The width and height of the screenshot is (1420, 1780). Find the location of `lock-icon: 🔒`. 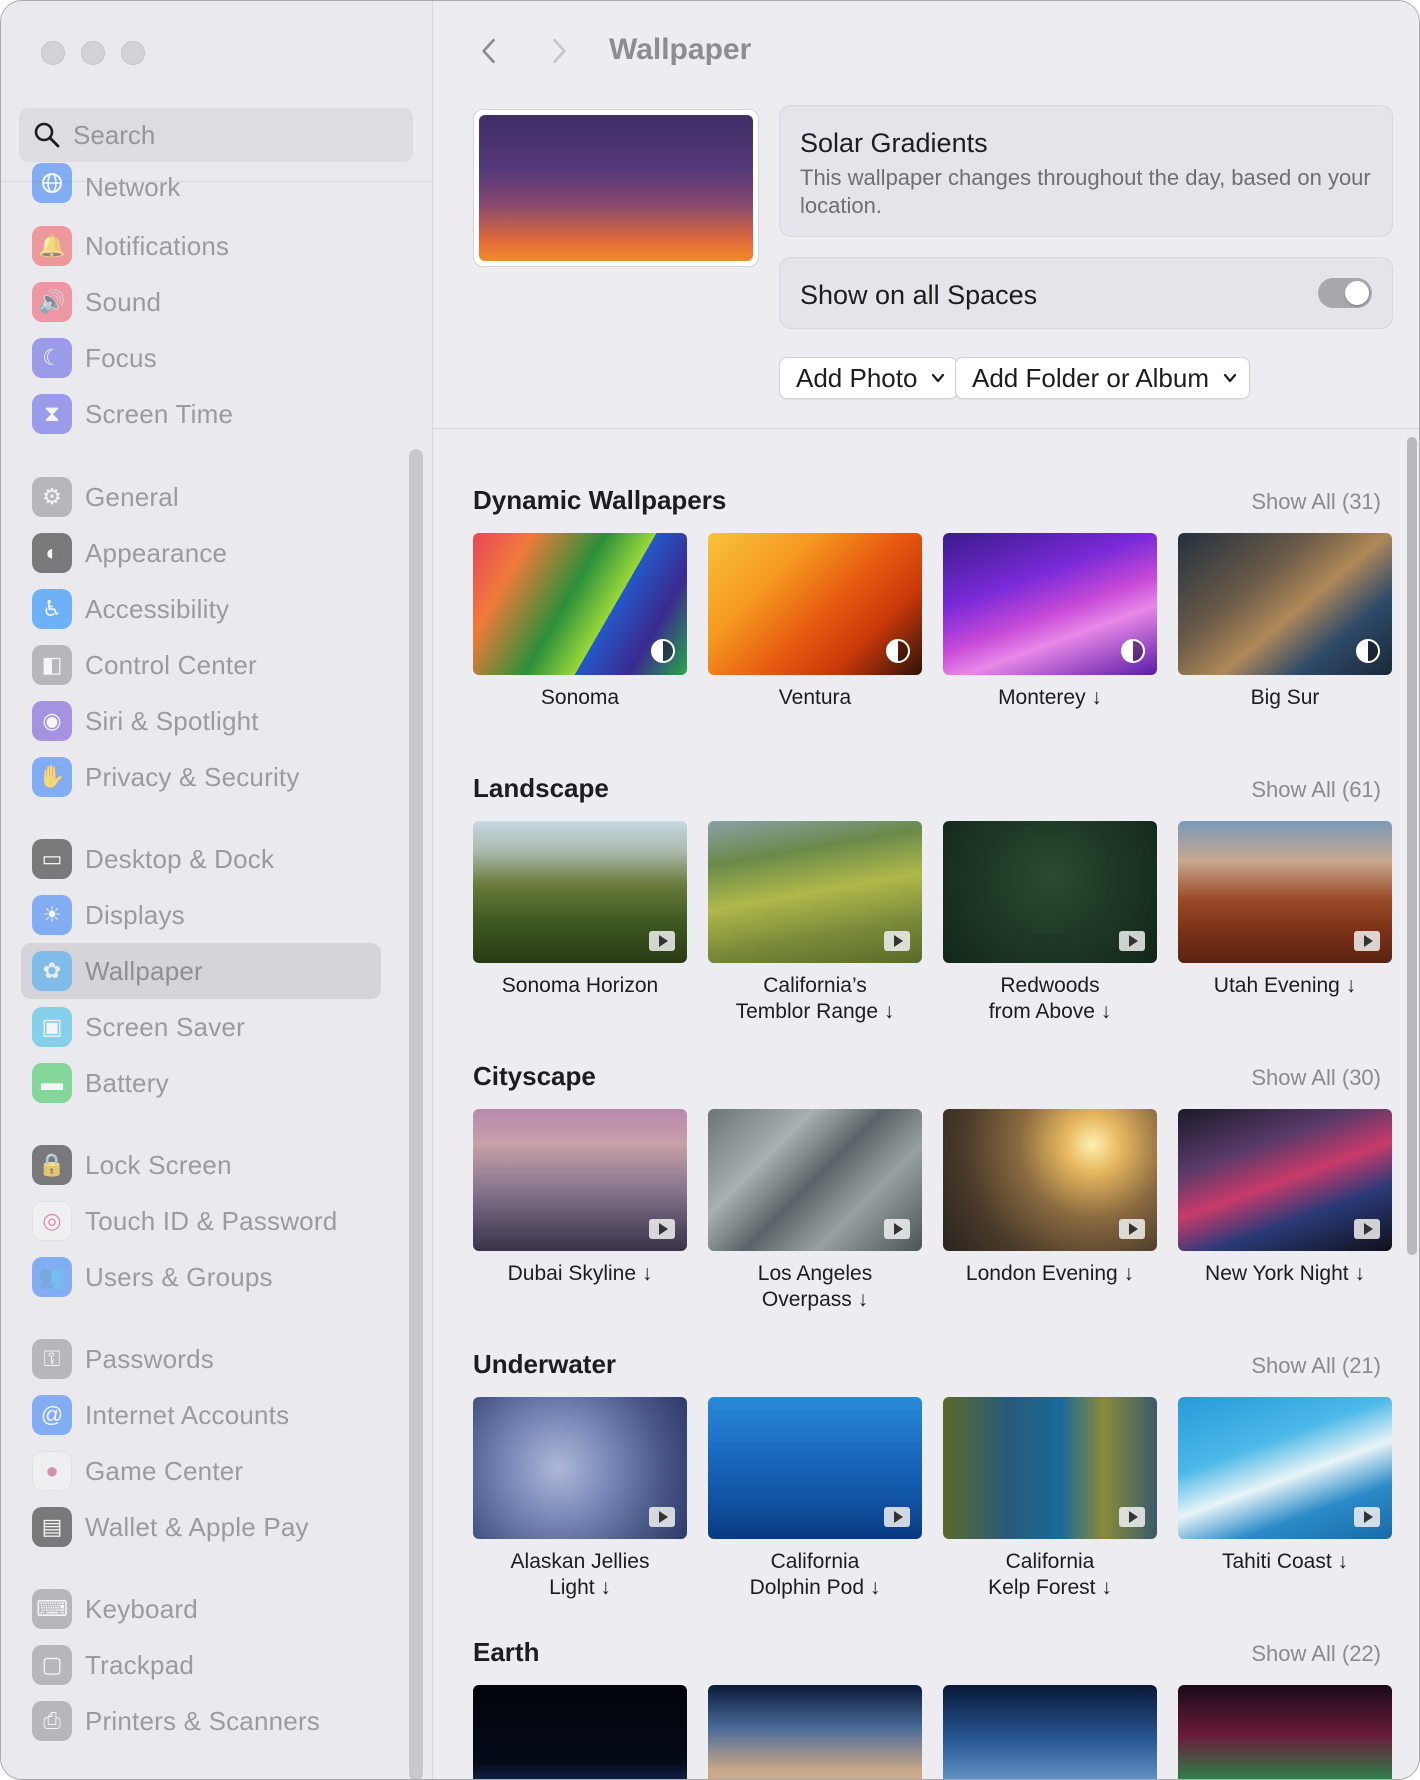

lock-icon: 🔒 is located at coordinates (52, 1165).